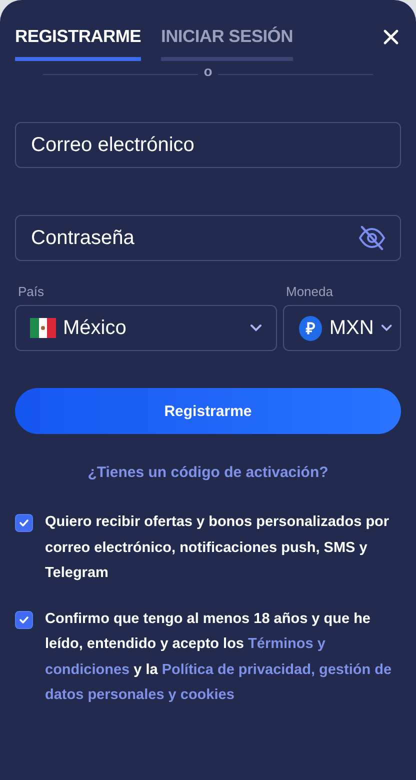 The width and height of the screenshot is (416, 780). I want to click on consent-text: Quiero recibir ofertas y bonos personalizados por correo electrónico, notificaciones push, SMS y Telegram, so click(217, 548).